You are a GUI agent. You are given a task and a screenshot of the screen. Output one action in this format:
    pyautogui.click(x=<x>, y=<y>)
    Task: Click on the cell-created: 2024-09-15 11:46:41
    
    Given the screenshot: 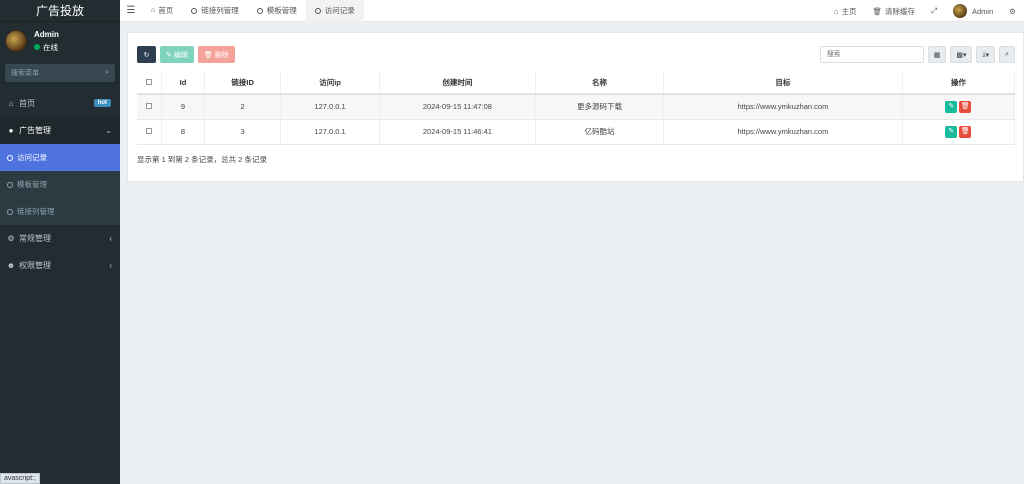 What is the action you would take?
    pyautogui.click(x=457, y=132)
    